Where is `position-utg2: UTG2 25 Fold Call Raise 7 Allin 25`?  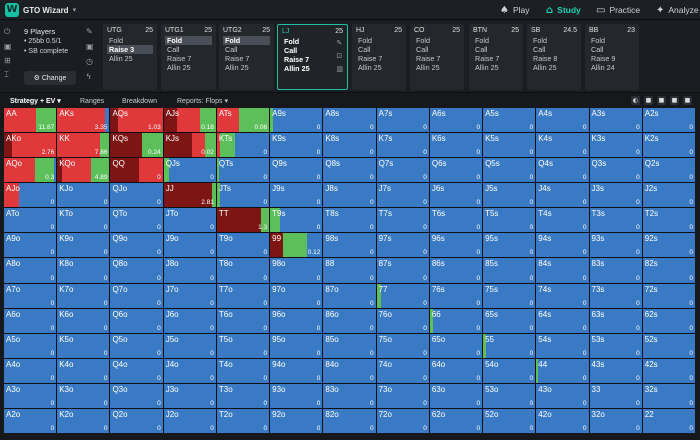 position-utg2: UTG2 25 Fold Call Raise 7 Allin 25 is located at coordinates (246, 57).